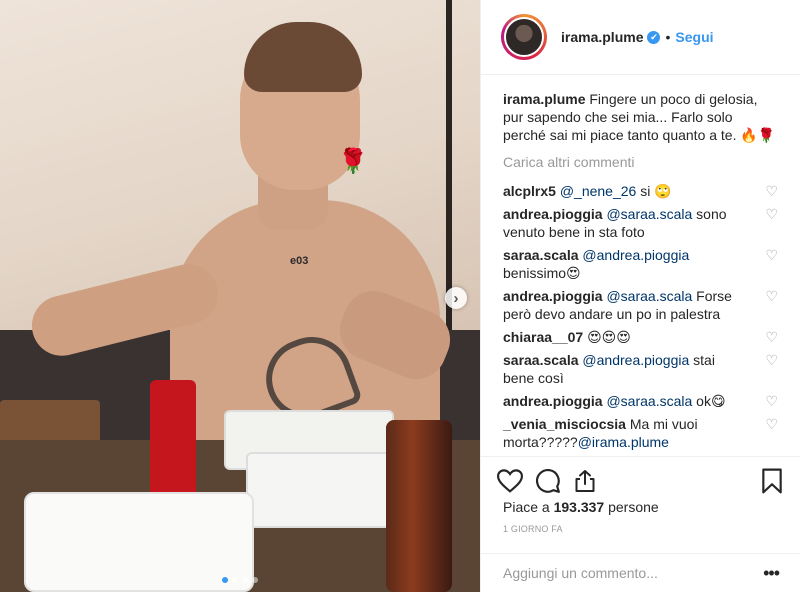 The height and width of the screenshot is (592, 800). I want to click on comment-text: benissimo😍, so click(542, 273).